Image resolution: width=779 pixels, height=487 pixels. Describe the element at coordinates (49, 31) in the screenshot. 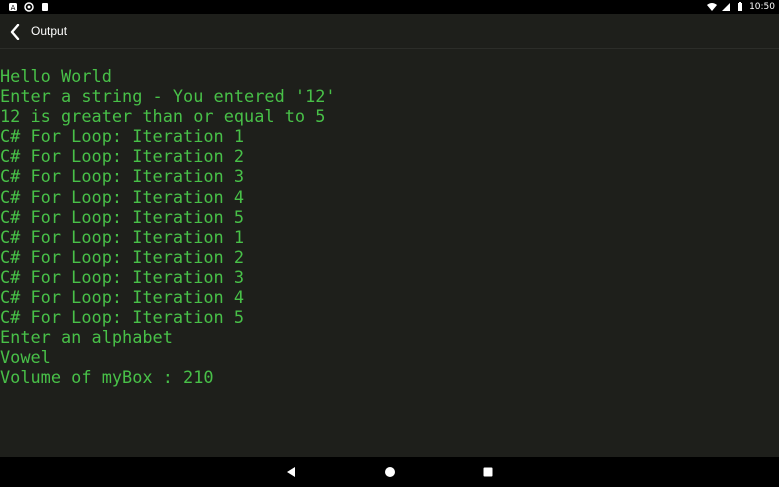

I see `page-title: Output` at that location.